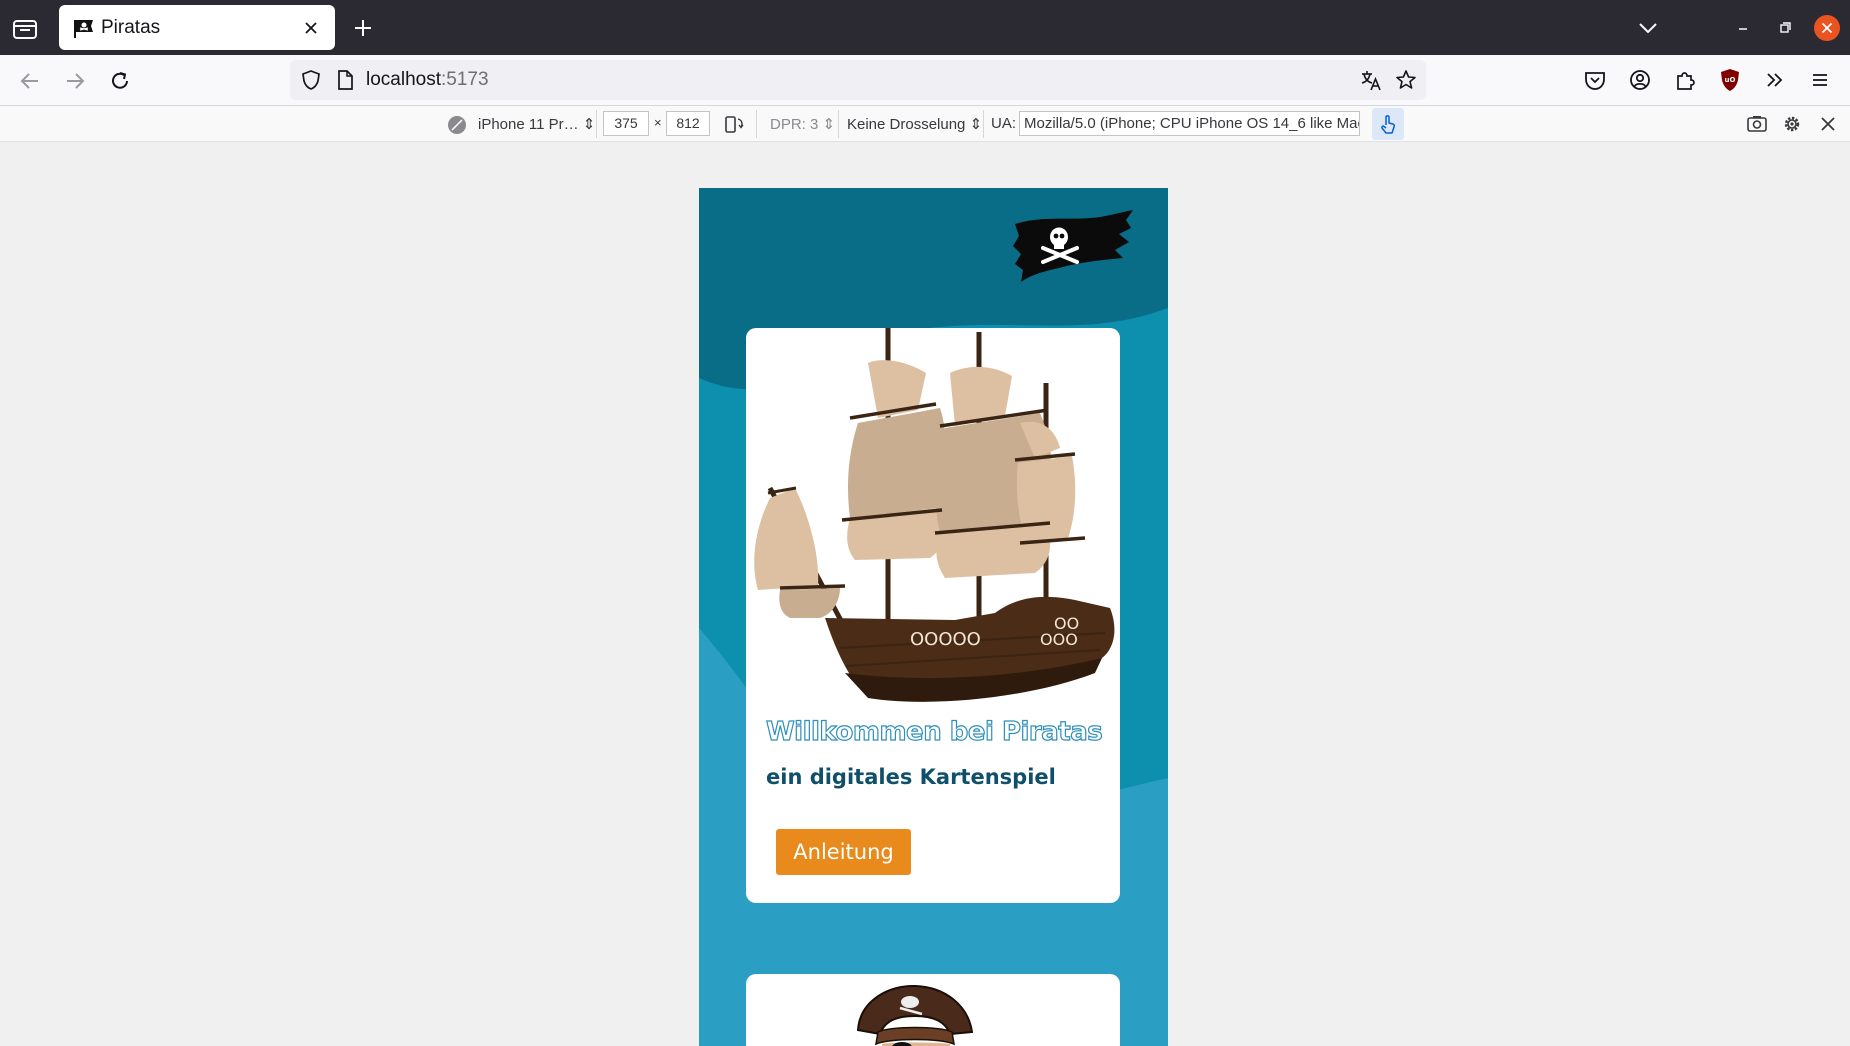 The height and width of the screenshot is (1046, 1850). What do you see at coordinates (403, 79) in the screenshot?
I see `url-host: localhost` at bounding box center [403, 79].